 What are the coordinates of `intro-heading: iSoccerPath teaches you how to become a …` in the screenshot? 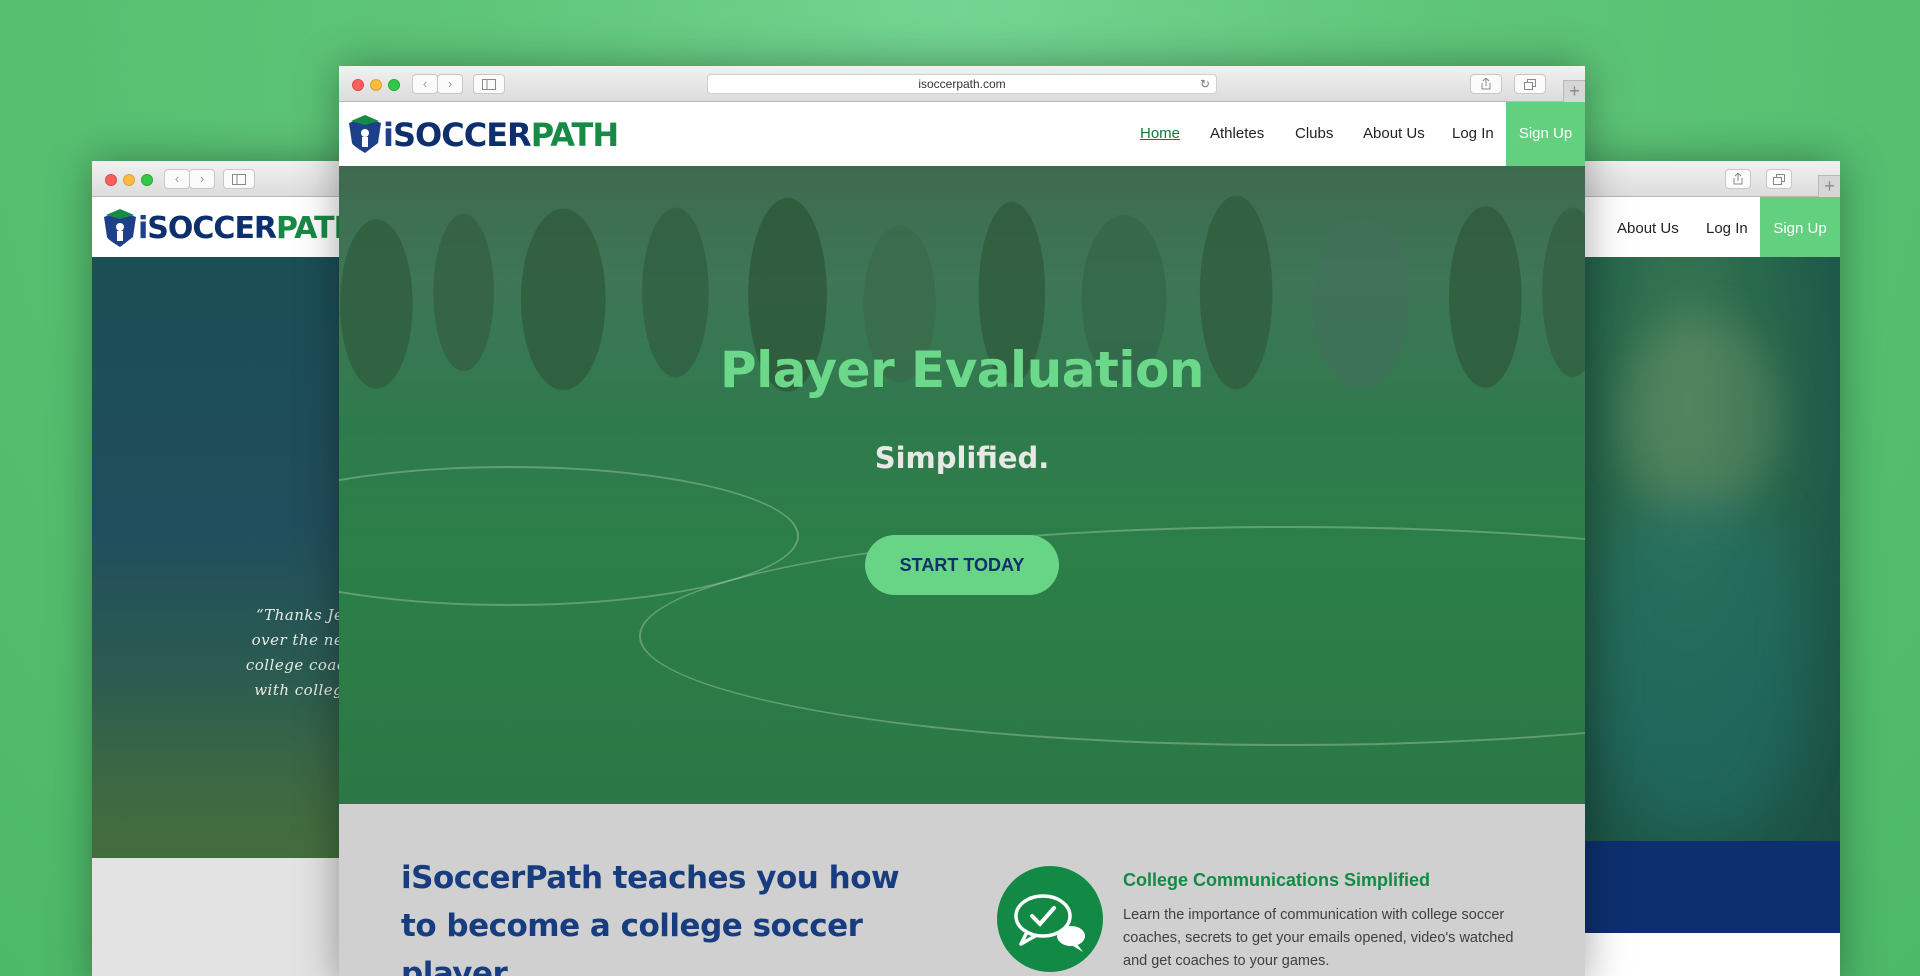 It's located at (650, 918).